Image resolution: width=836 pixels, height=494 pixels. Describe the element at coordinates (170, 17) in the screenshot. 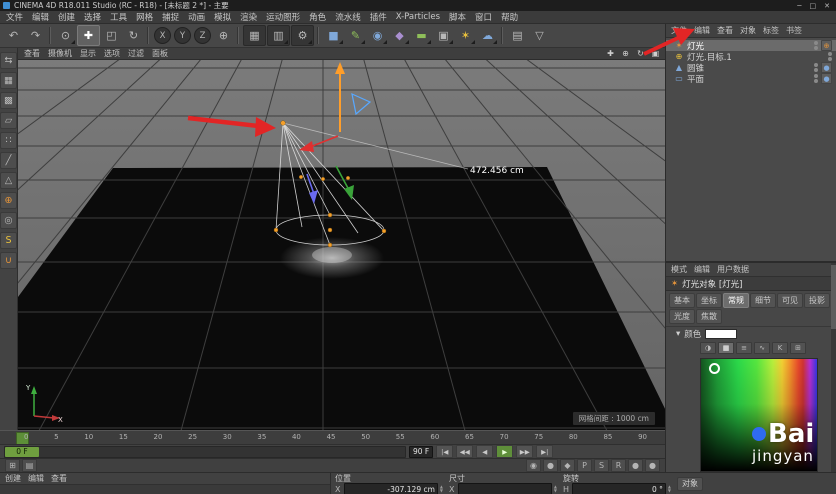

I see `menu-snap: 捕捉` at that location.